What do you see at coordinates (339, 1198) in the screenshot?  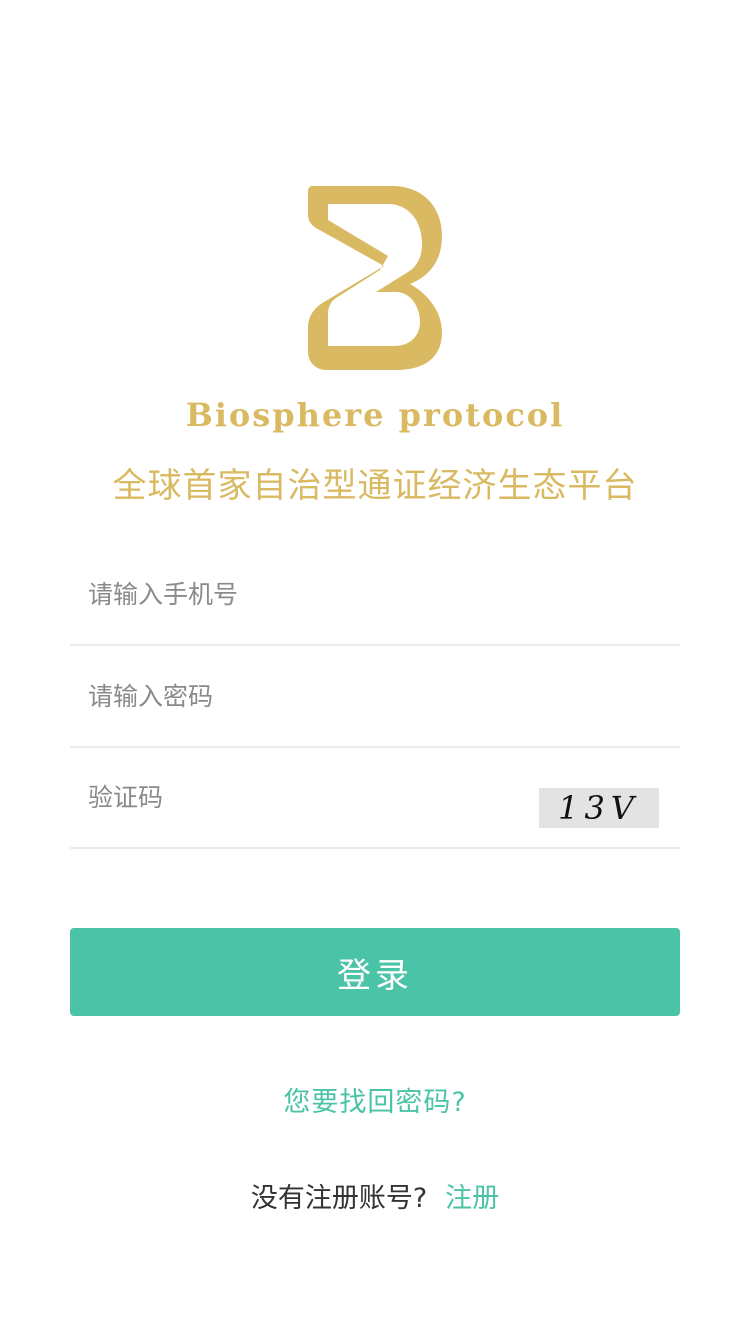 I see `no-account-text: 没有注册账号?` at bounding box center [339, 1198].